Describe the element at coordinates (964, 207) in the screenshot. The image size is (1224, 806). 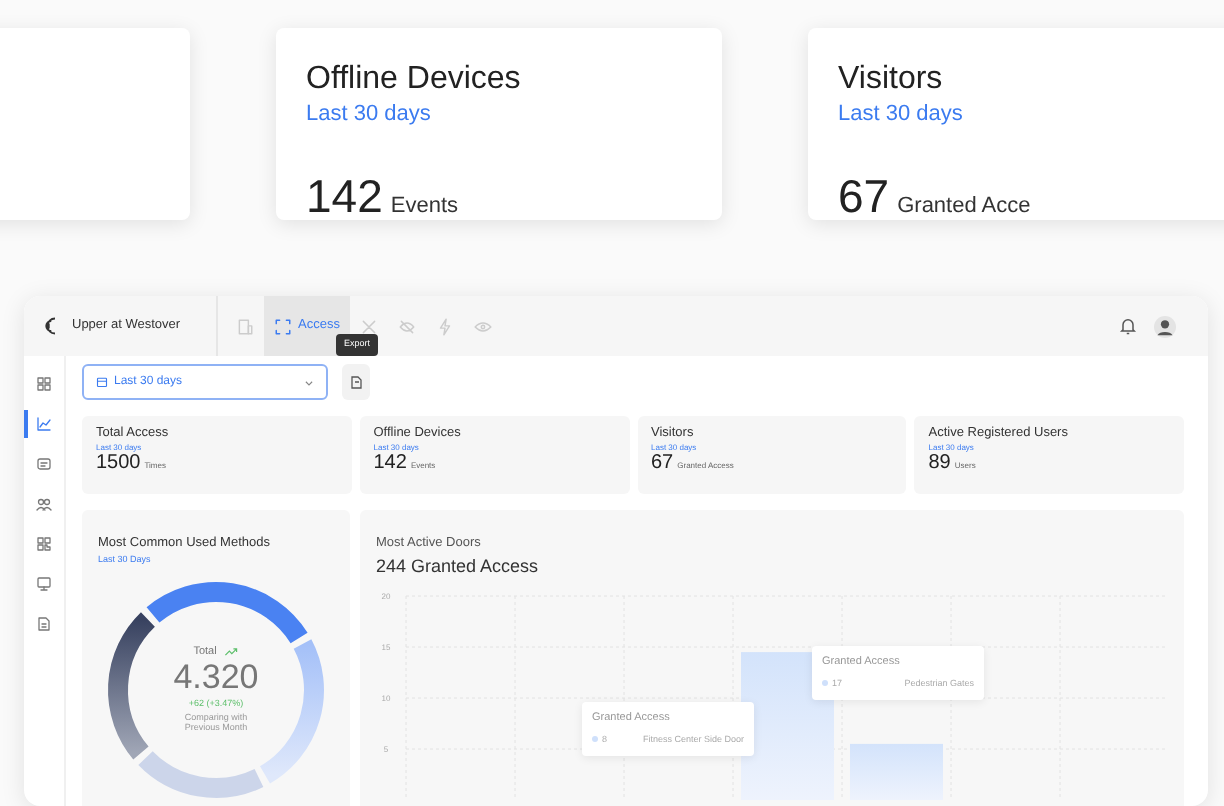
I see `stat-unit: Granted Acce` at that location.